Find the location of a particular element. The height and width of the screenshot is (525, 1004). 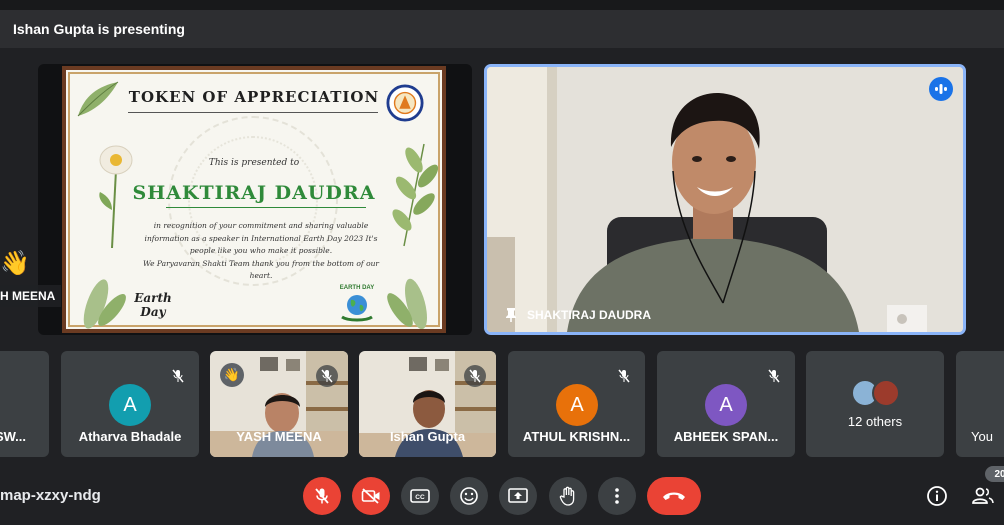

recipient-underline is located at coordinates (266, 207).